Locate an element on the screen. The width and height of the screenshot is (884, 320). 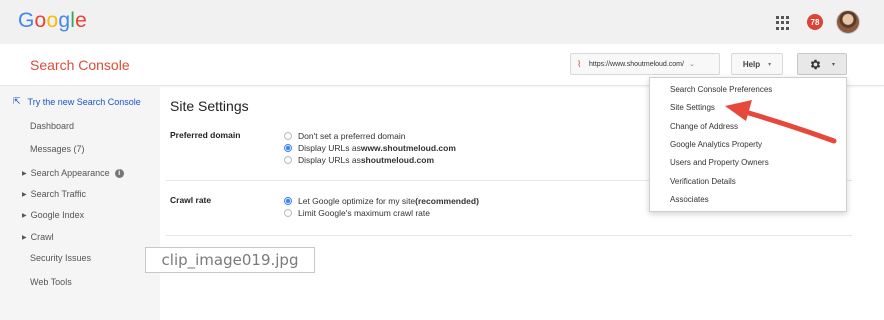
gear-icon is located at coordinates (815, 64).